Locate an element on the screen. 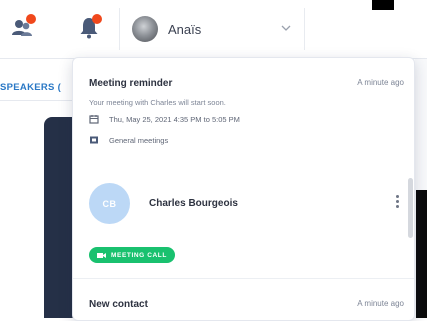 Image resolution: width=427 pixels, height=321 pixels. avatar is located at coordinates (145, 29).